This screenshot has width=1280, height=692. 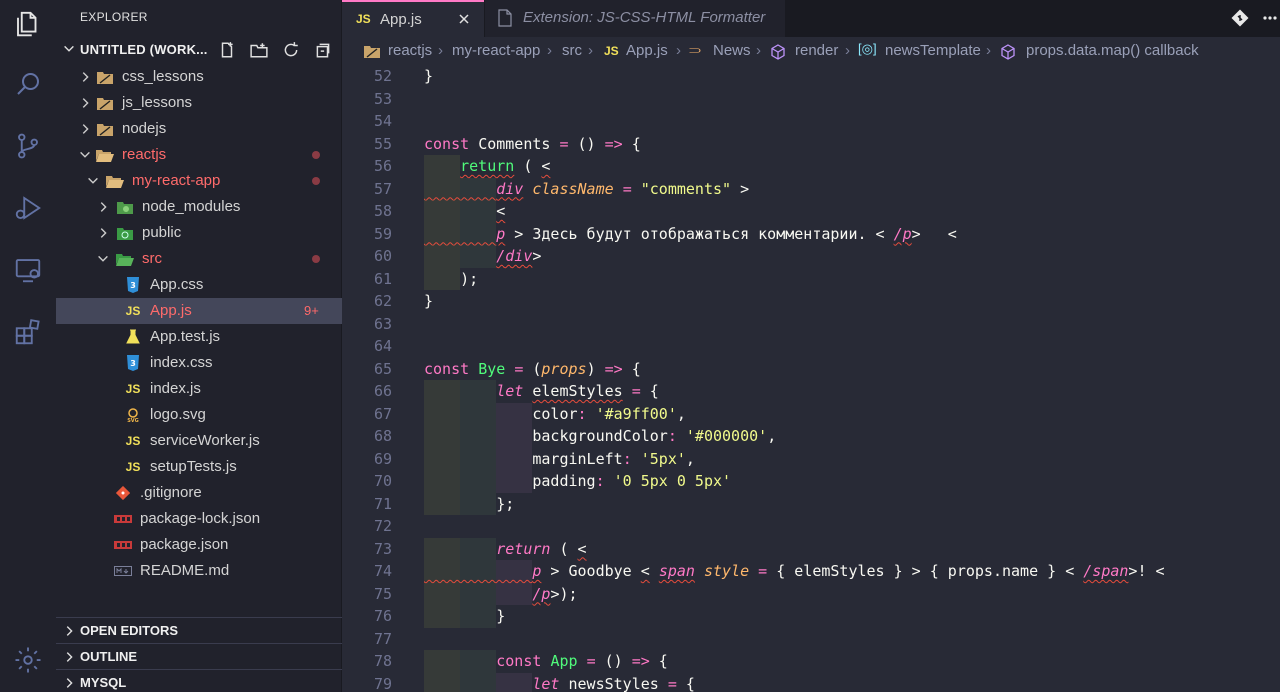 I want to click on tree-item-setup-tests-js: JS setupTests.js, so click(x=199, y=467).